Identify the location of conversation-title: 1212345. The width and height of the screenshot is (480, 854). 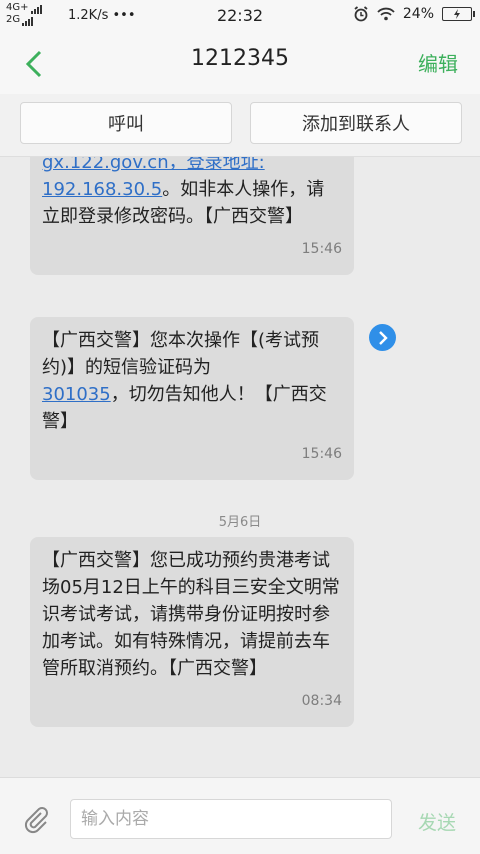
(240, 58).